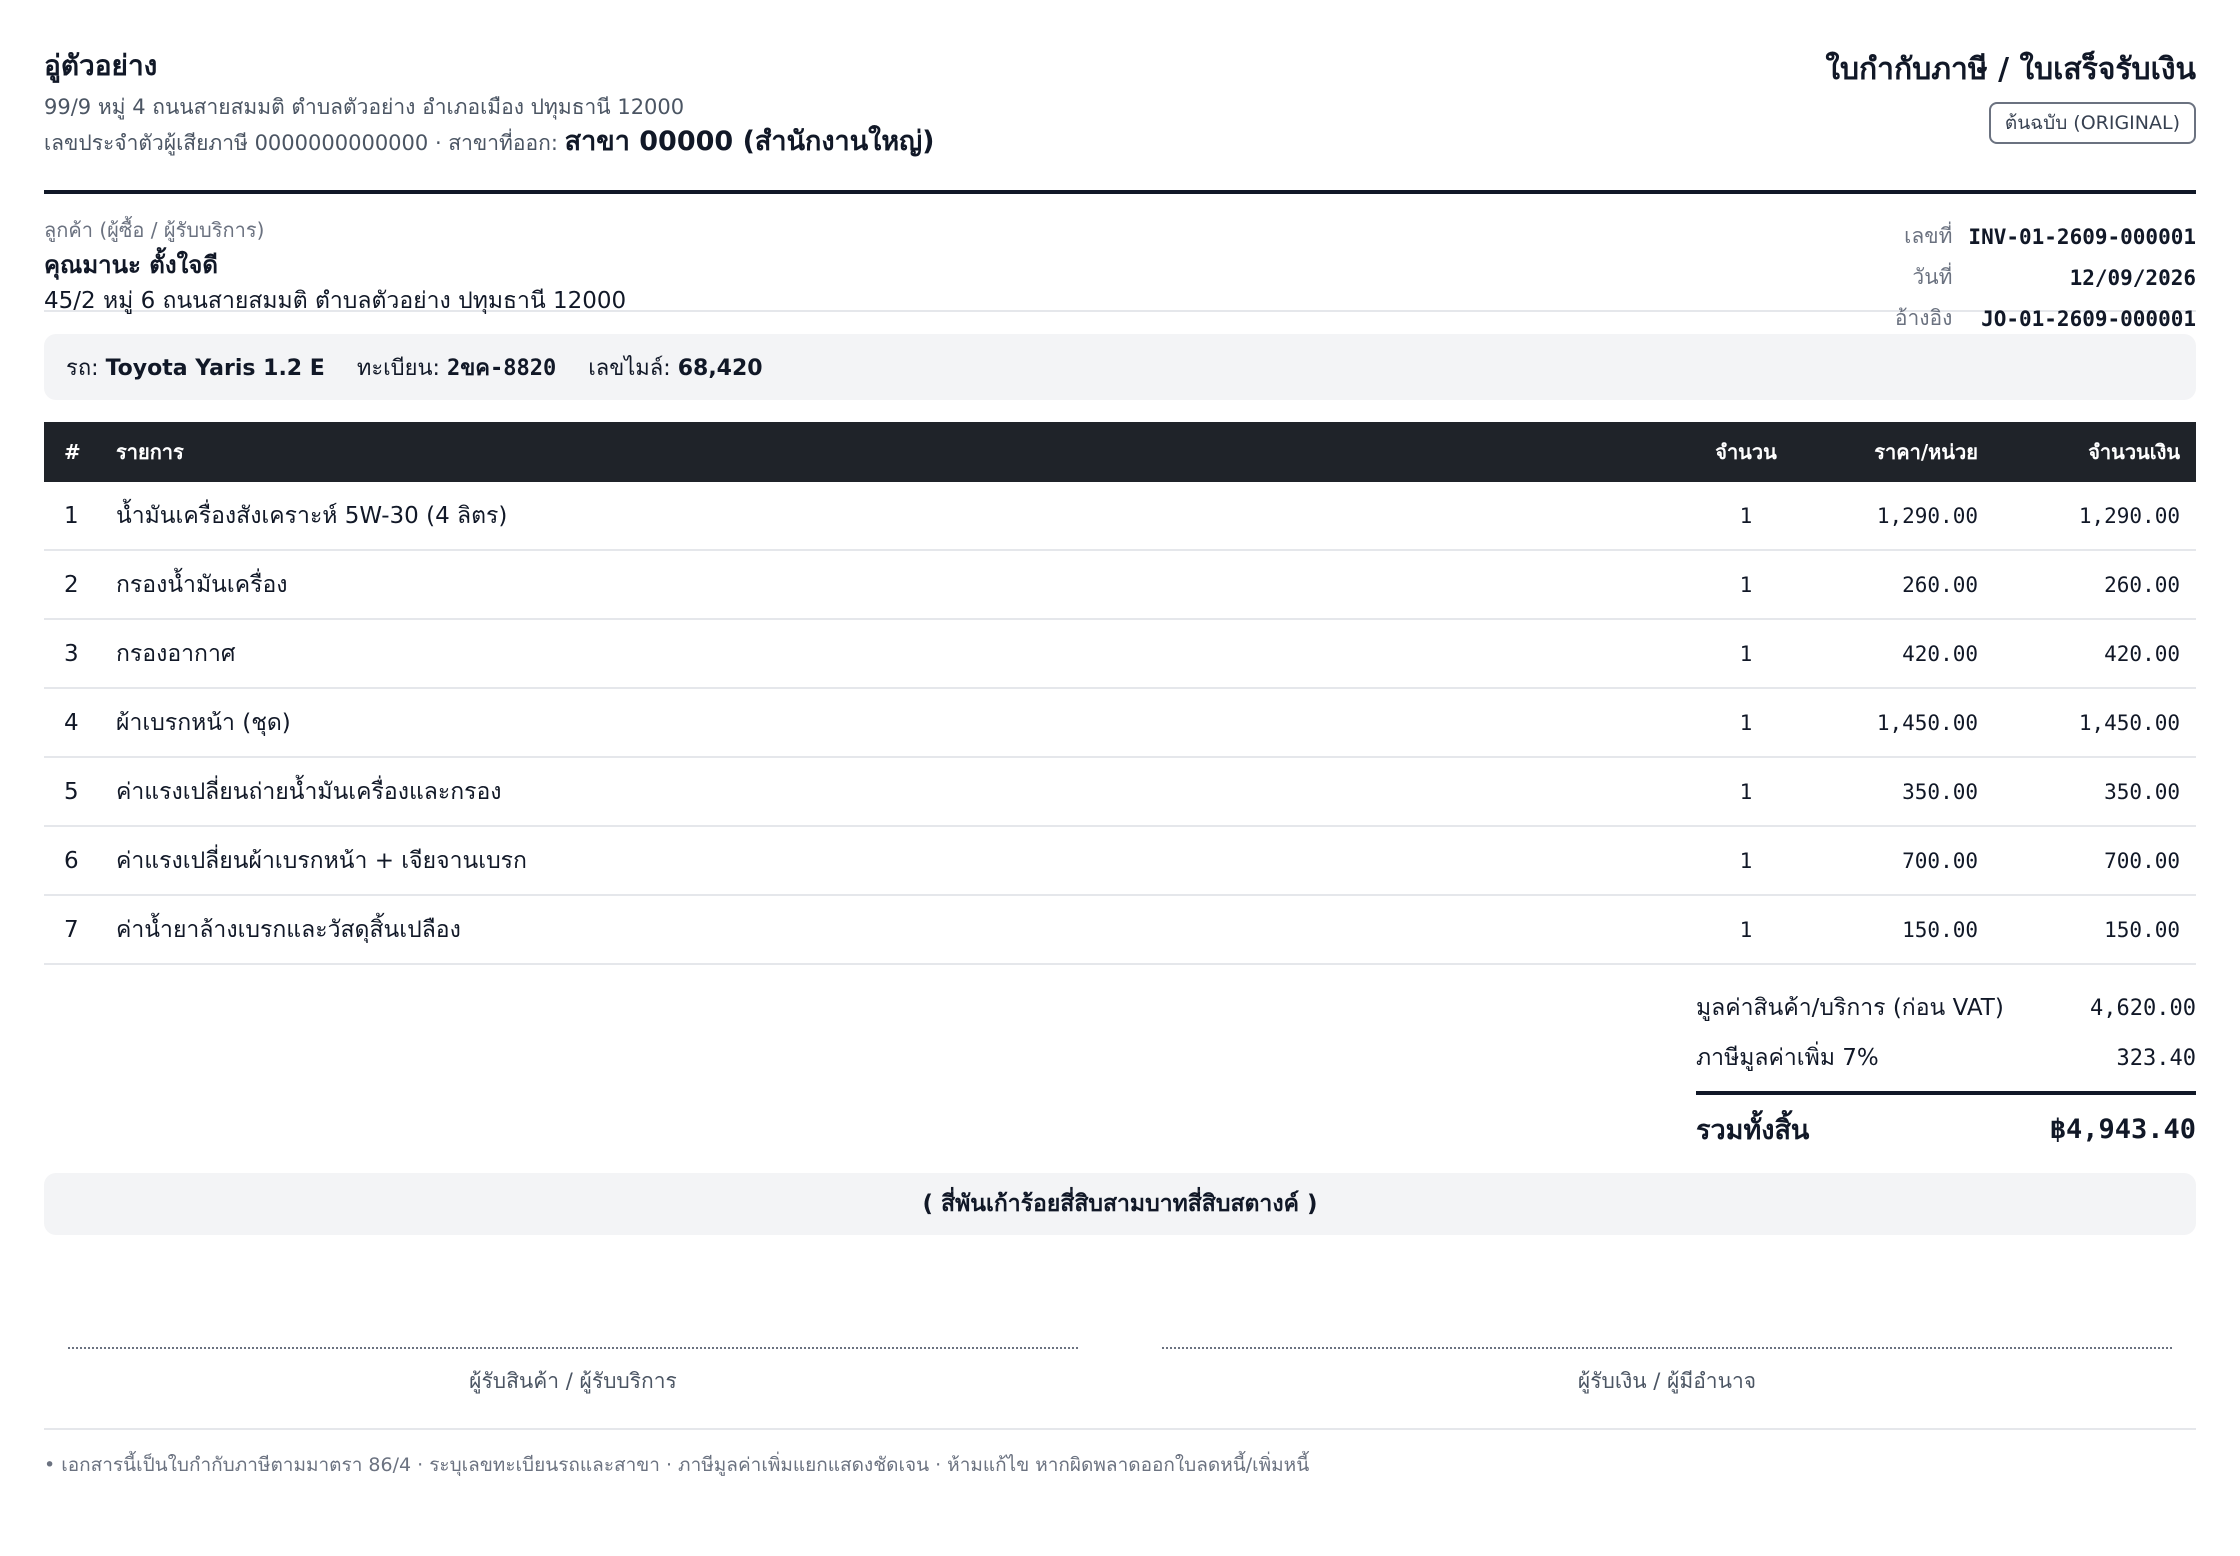 Image resolution: width=2240 pixels, height=1556 pixels. Describe the element at coordinates (72, 585) in the screenshot. I see `row-no: 2` at that location.